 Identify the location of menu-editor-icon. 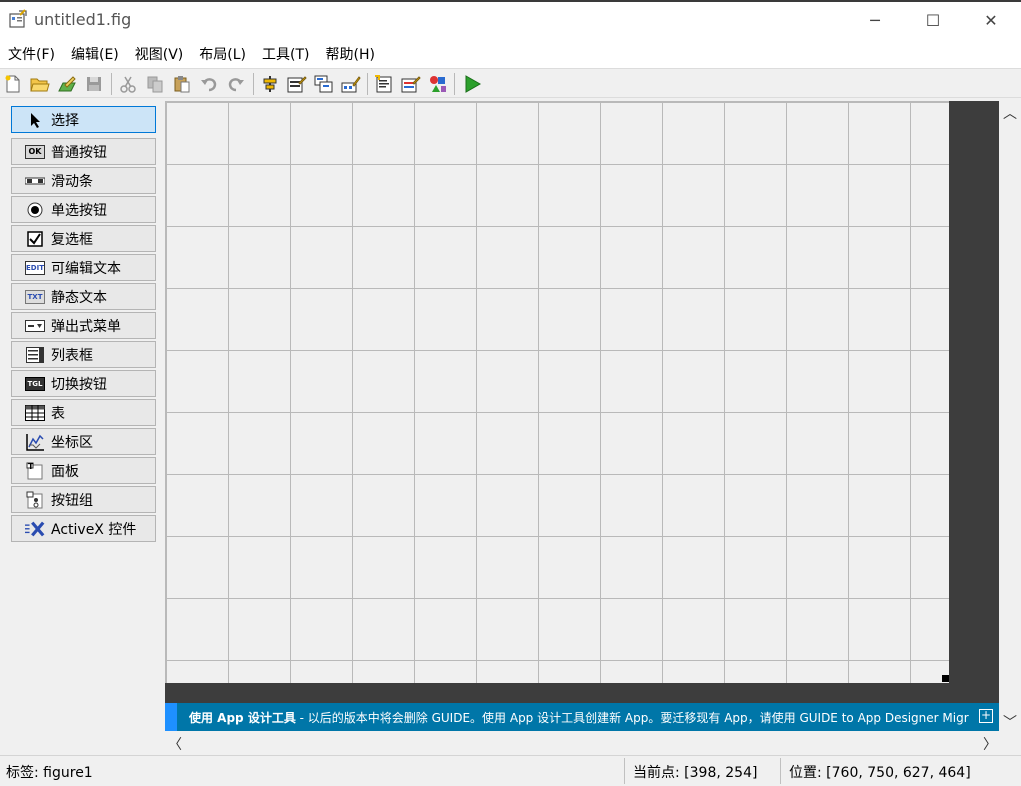
(297, 84).